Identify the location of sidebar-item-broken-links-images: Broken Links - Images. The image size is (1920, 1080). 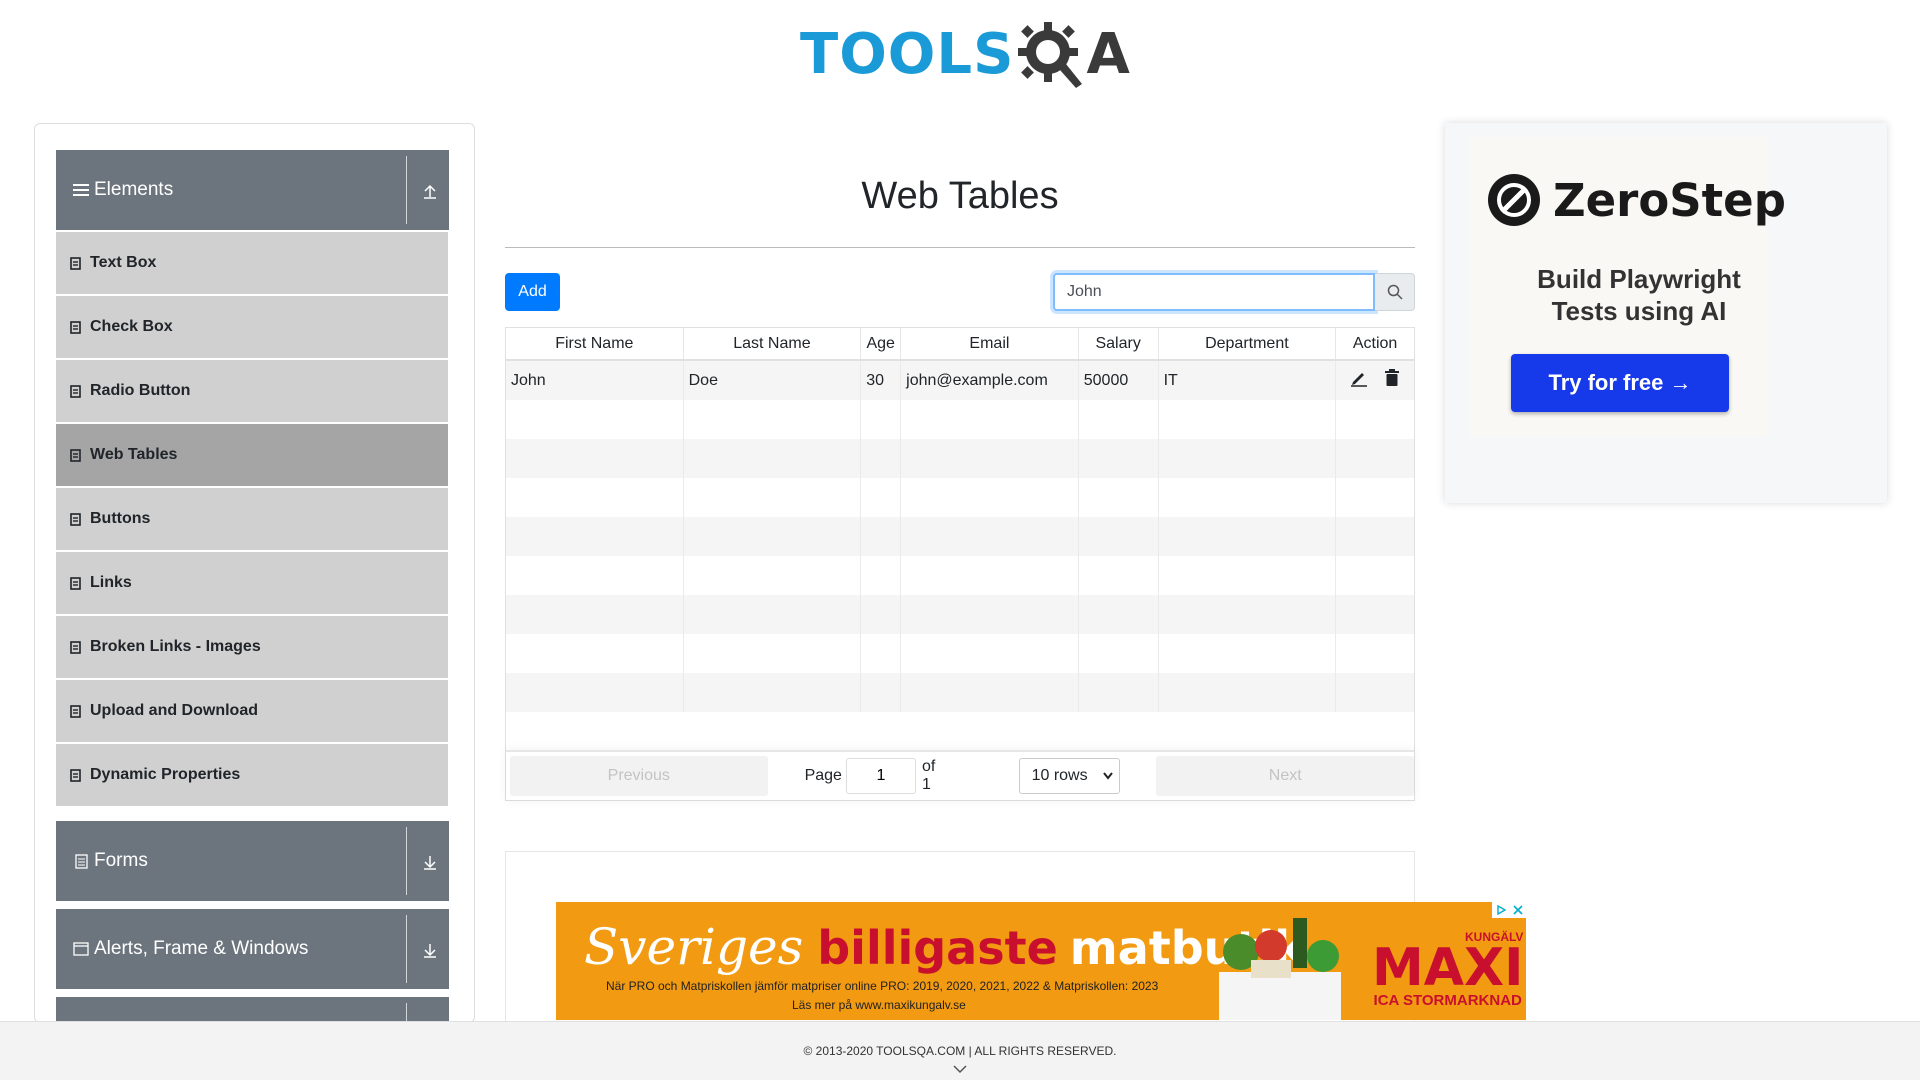
(252, 647).